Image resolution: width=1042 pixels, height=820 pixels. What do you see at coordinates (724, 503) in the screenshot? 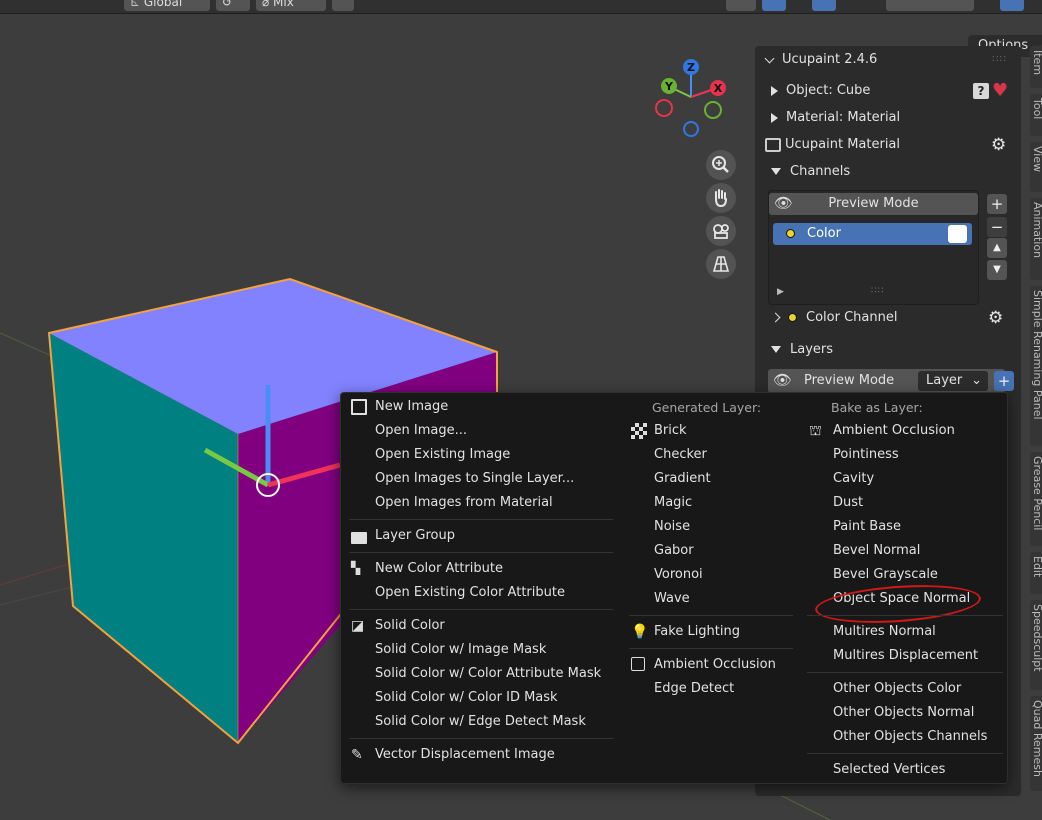
I see `menu-item-magic: Magic` at bounding box center [724, 503].